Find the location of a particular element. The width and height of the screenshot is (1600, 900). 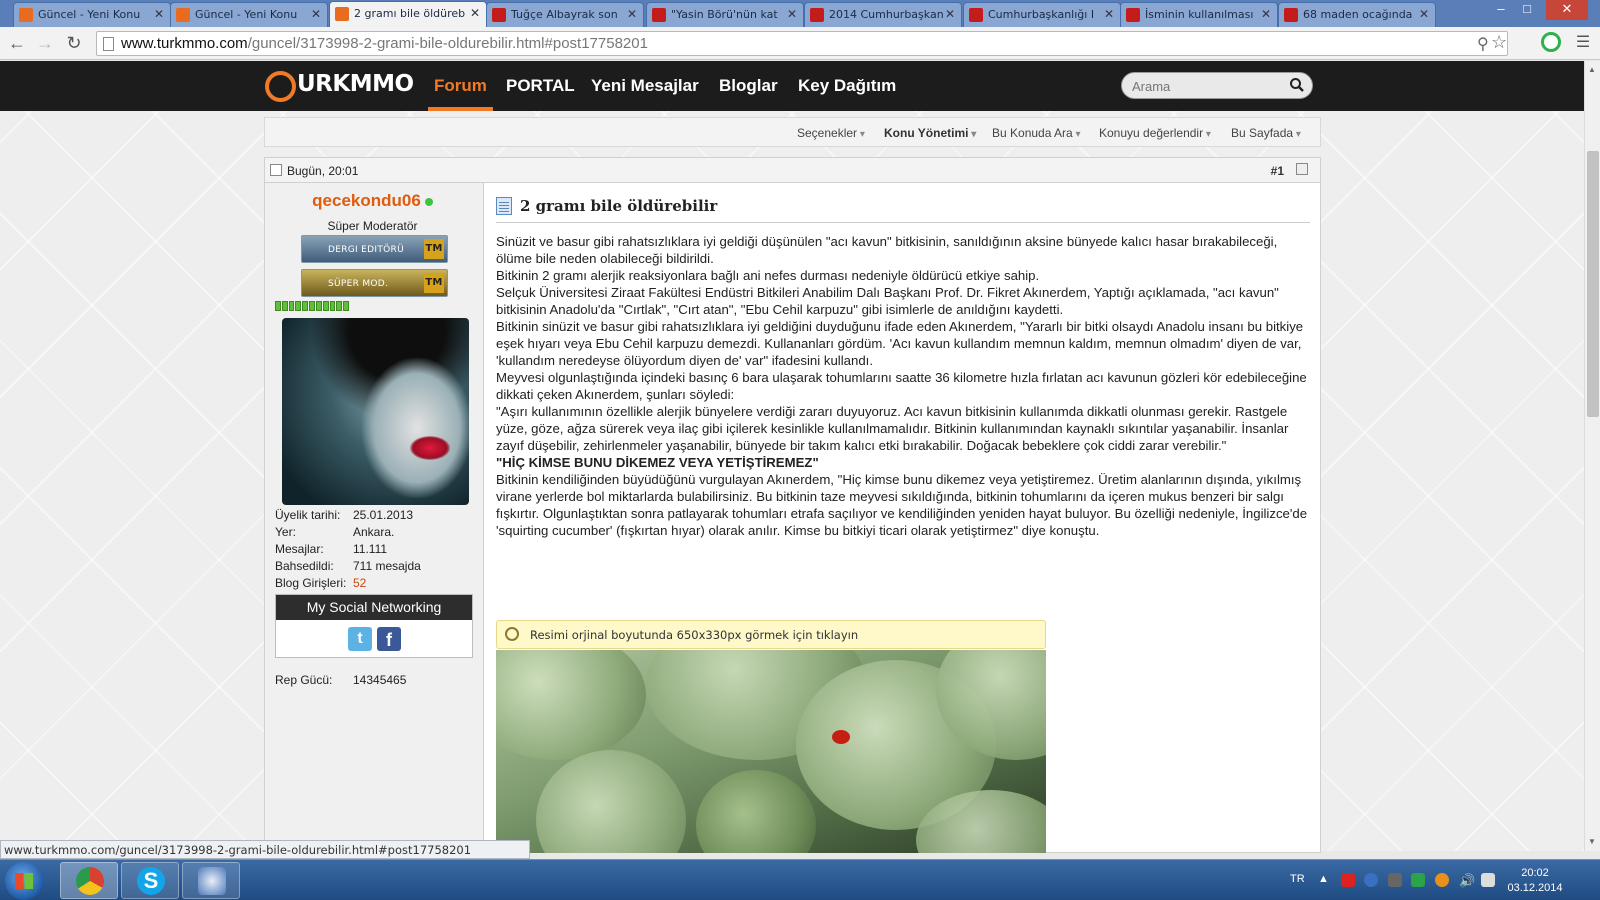

url-host: www.turkmmo.com is located at coordinates (184, 43).